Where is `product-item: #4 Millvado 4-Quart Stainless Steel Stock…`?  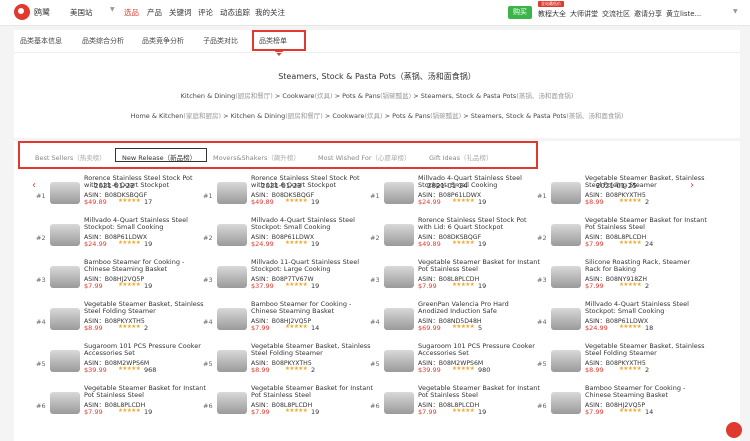 product-item: #4 Millvado 4-Quart Stainless Steel Stock… is located at coordinates (622, 321).